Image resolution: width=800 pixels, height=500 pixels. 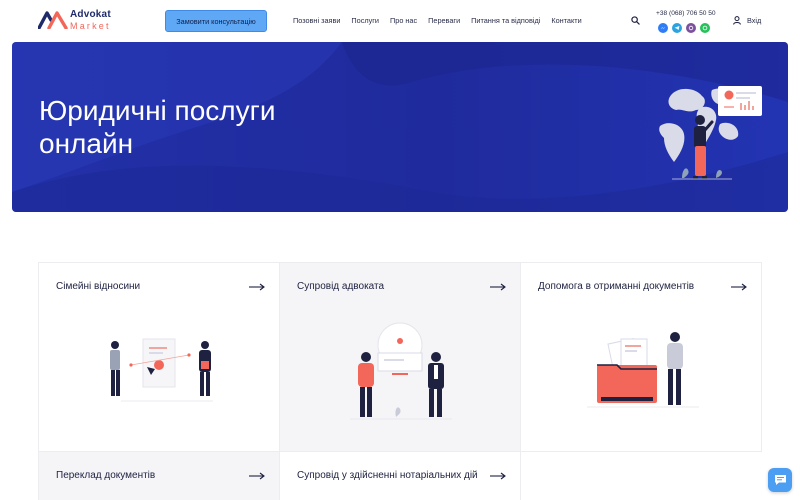 What do you see at coordinates (401, 371) in the screenshot?
I see `lawyer-support-illustration` at bounding box center [401, 371].